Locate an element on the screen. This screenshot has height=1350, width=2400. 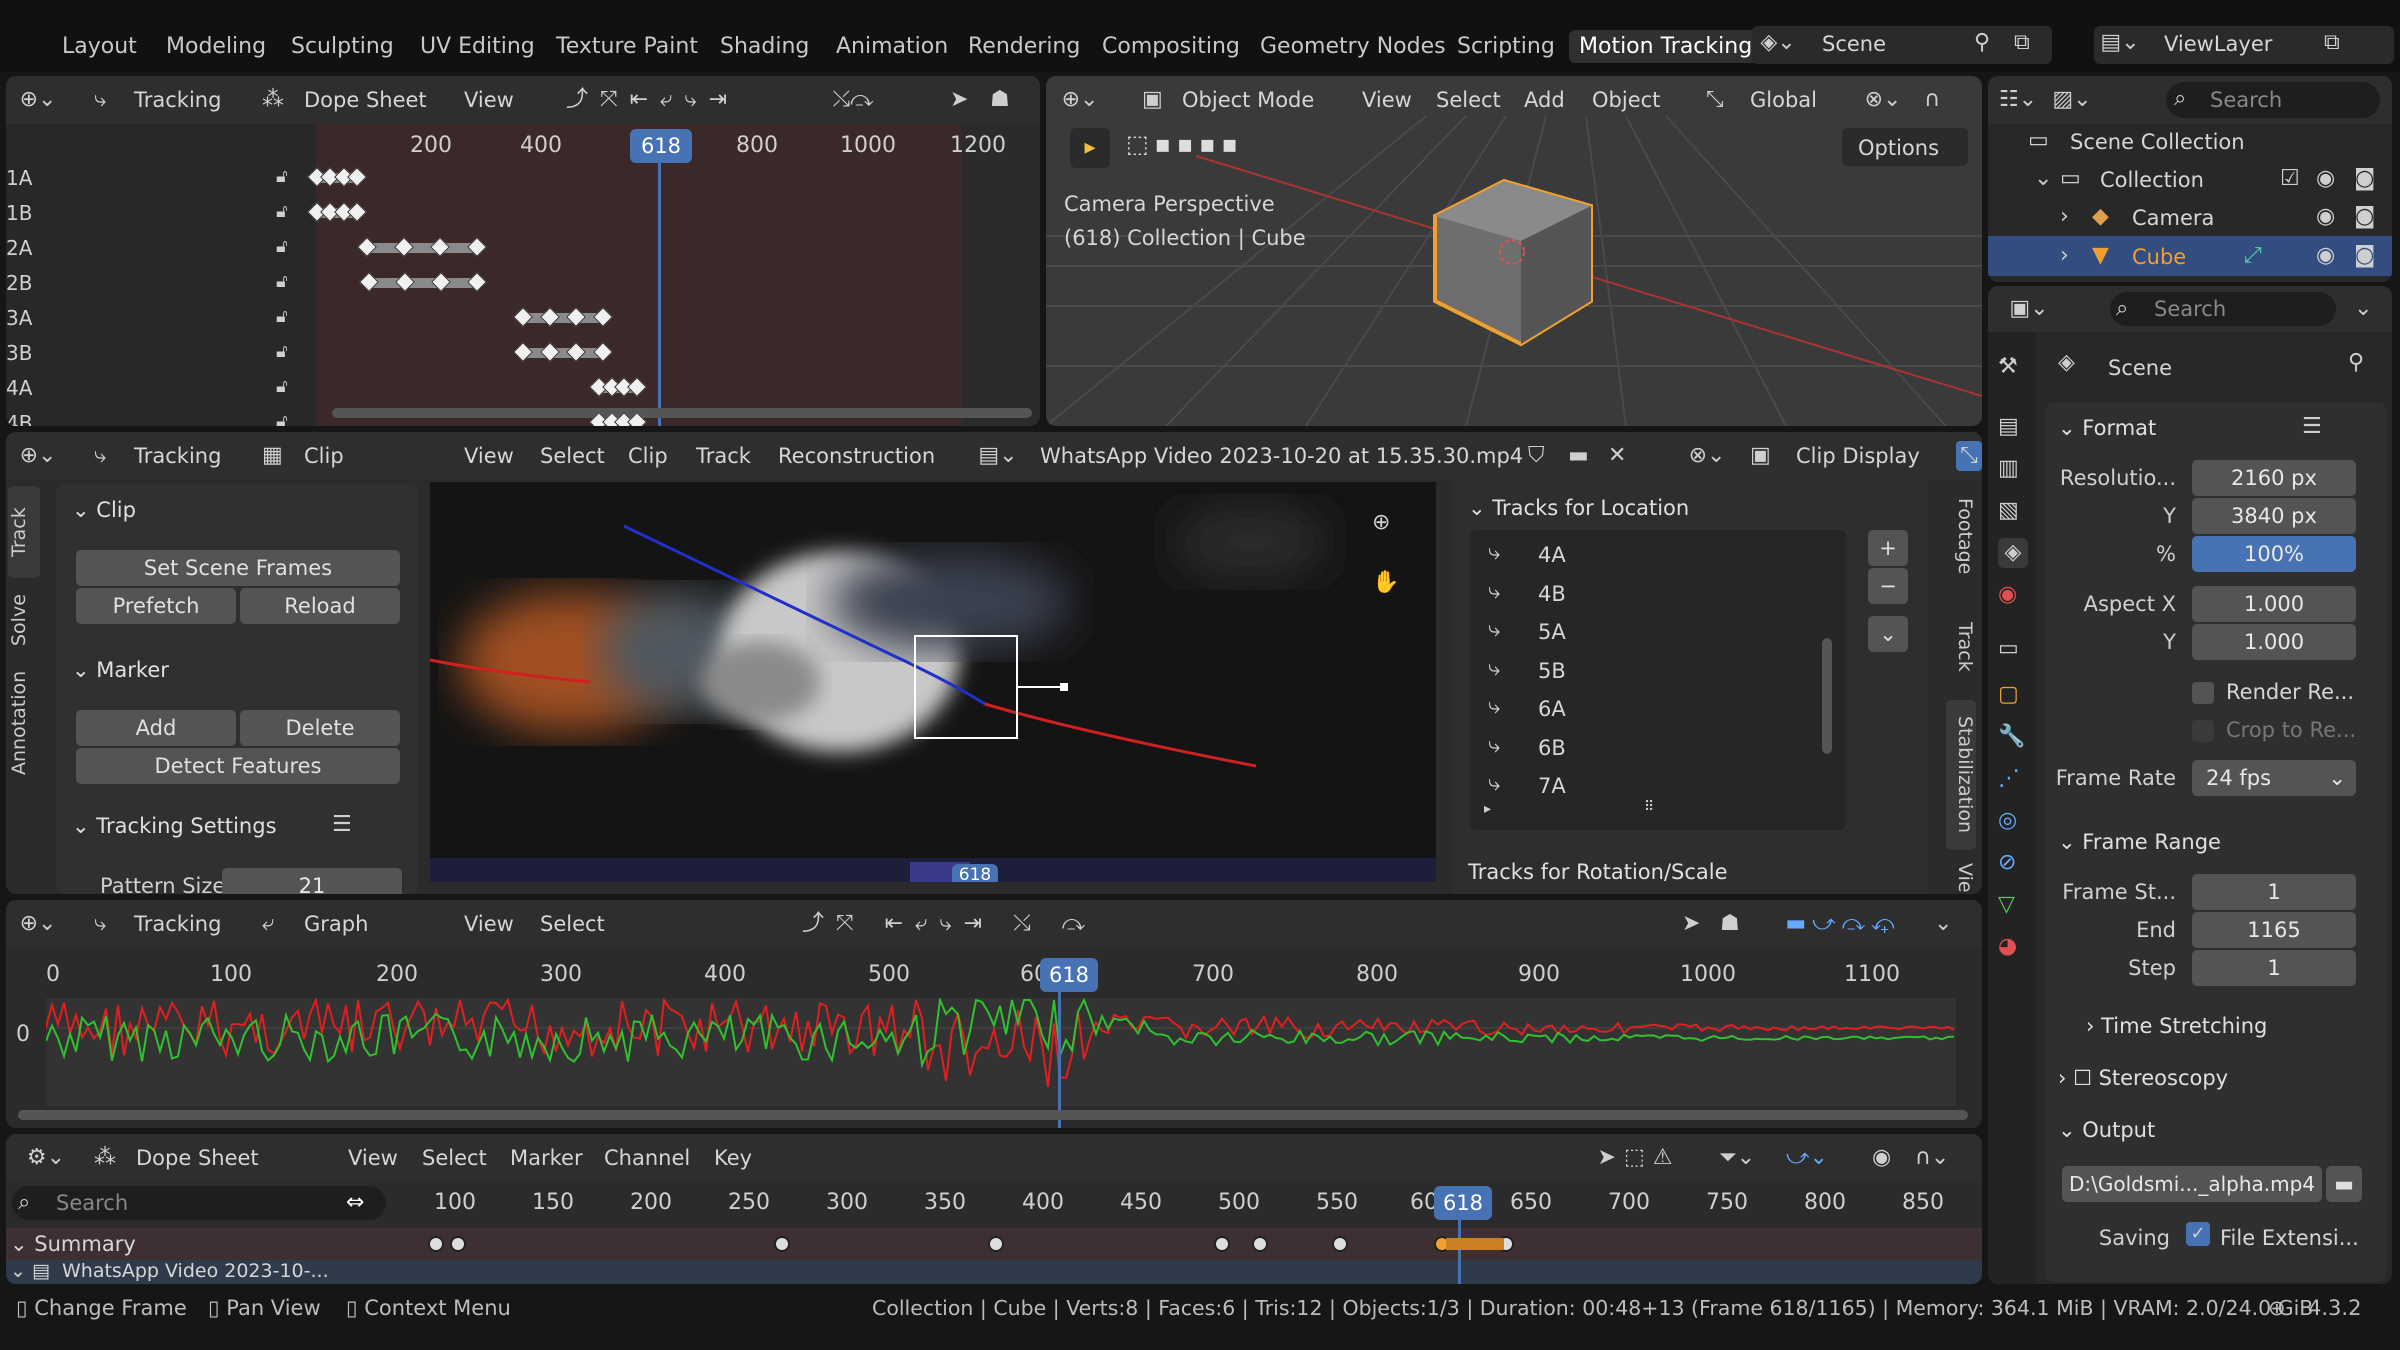
marker-section-header: ⌄ Marker is located at coordinates (120, 670).